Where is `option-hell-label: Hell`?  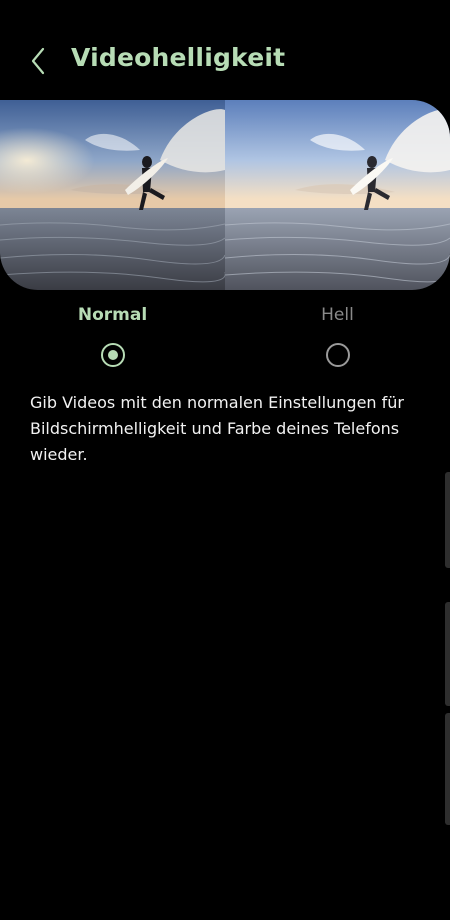
option-hell-label: Hell is located at coordinates (337, 315).